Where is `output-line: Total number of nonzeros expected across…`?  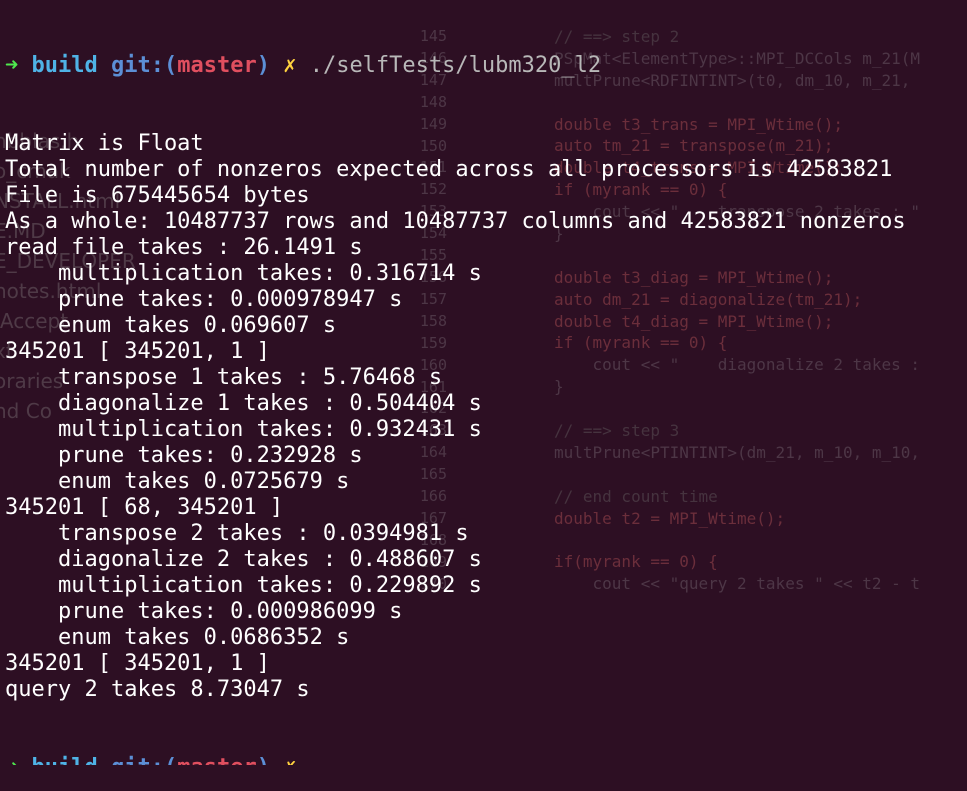
output-line: Total number of nonzeros expected across… is located at coordinates (449, 169).